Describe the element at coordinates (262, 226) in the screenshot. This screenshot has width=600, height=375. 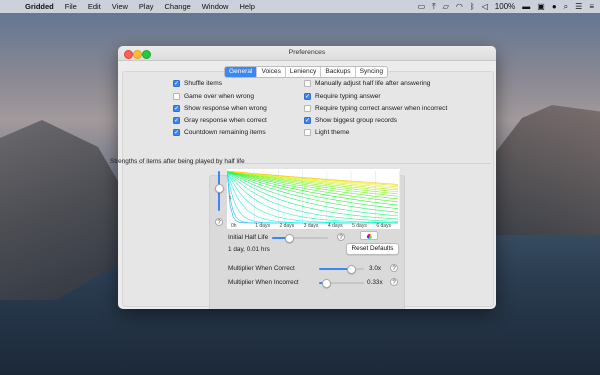
I see `graph-x-tick-label: 1 days` at that location.